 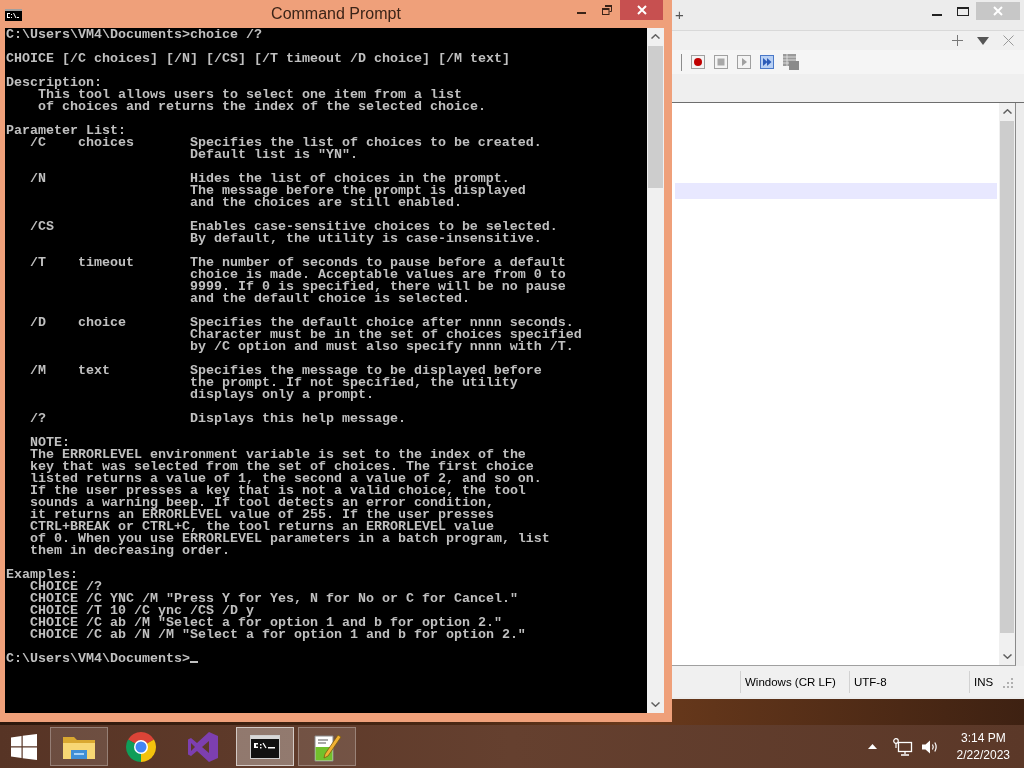 I want to click on speaker-icon, so click(x=929, y=746).